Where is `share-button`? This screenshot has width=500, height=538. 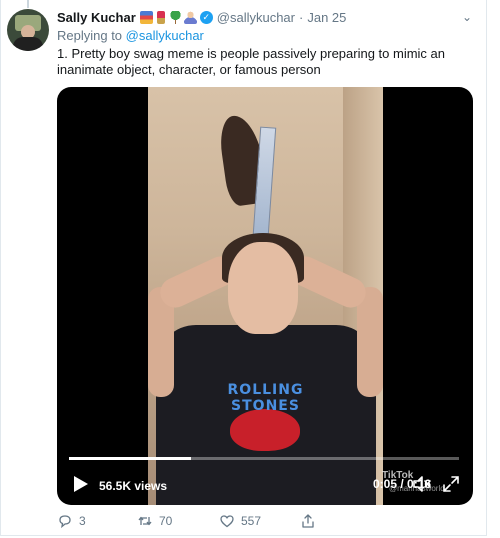 share-button is located at coordinates (308, 521).